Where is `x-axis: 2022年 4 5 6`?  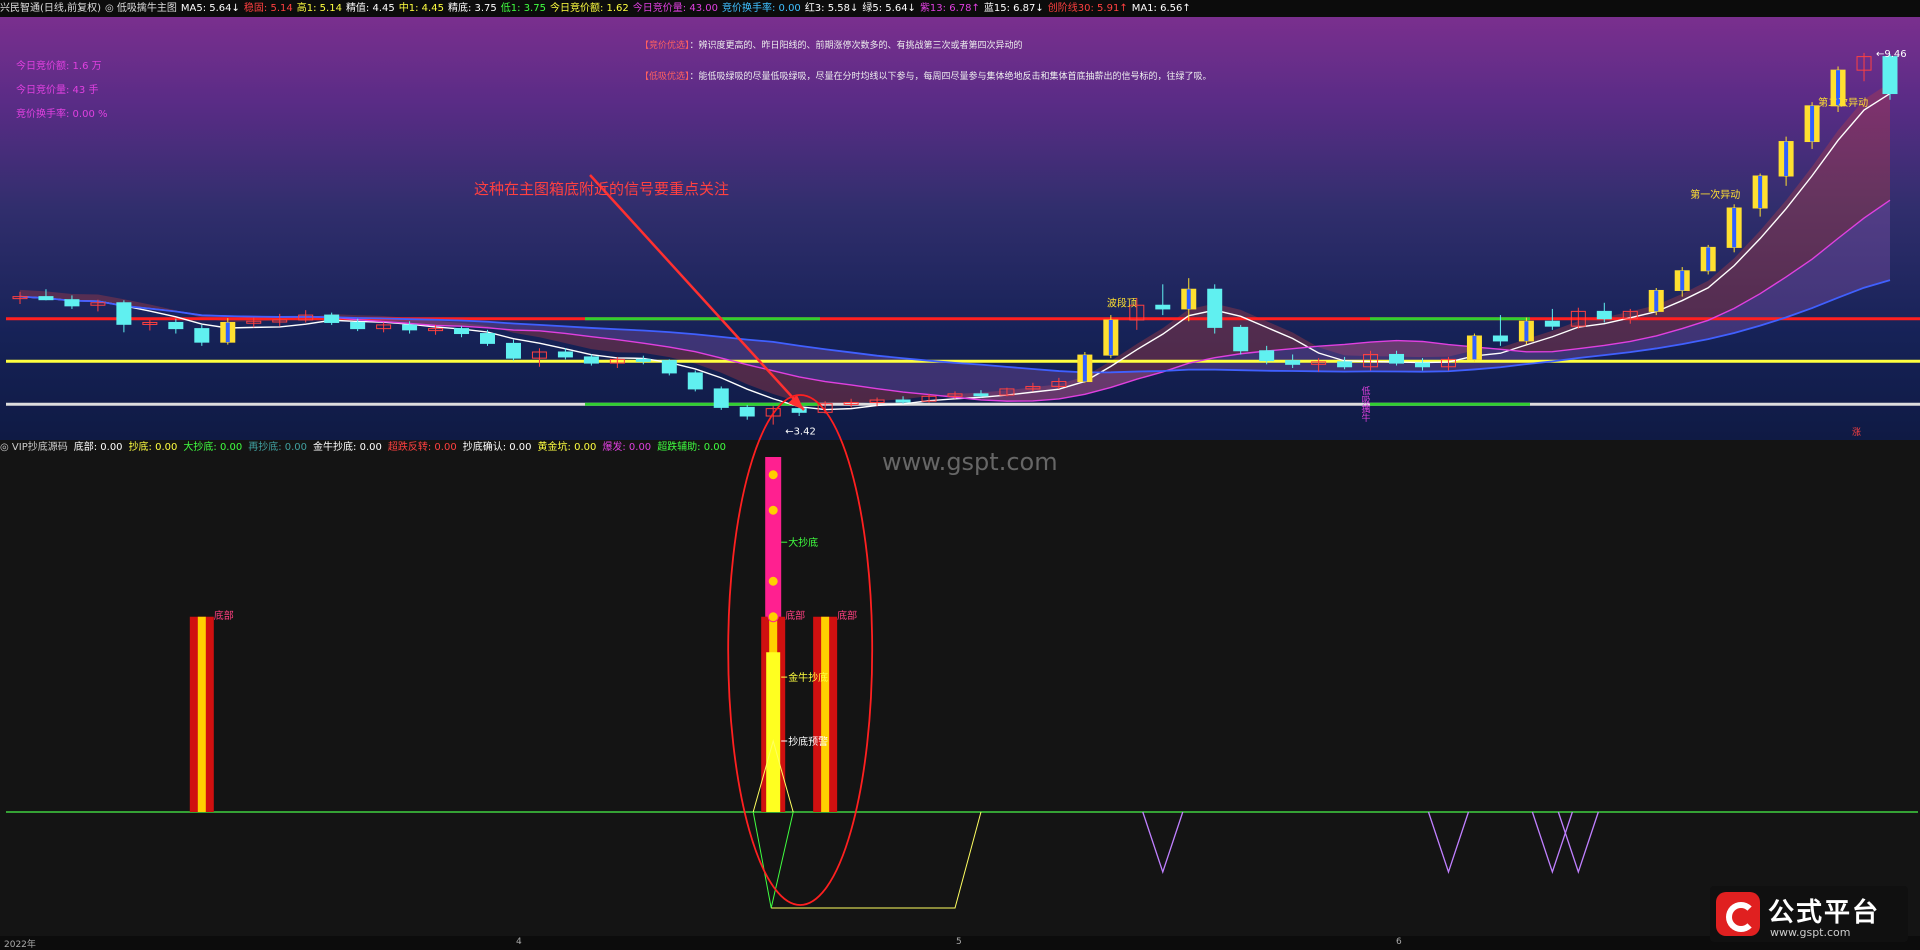
x-axis: 2022年 4 5 6 is located at coordinates (960, 943).